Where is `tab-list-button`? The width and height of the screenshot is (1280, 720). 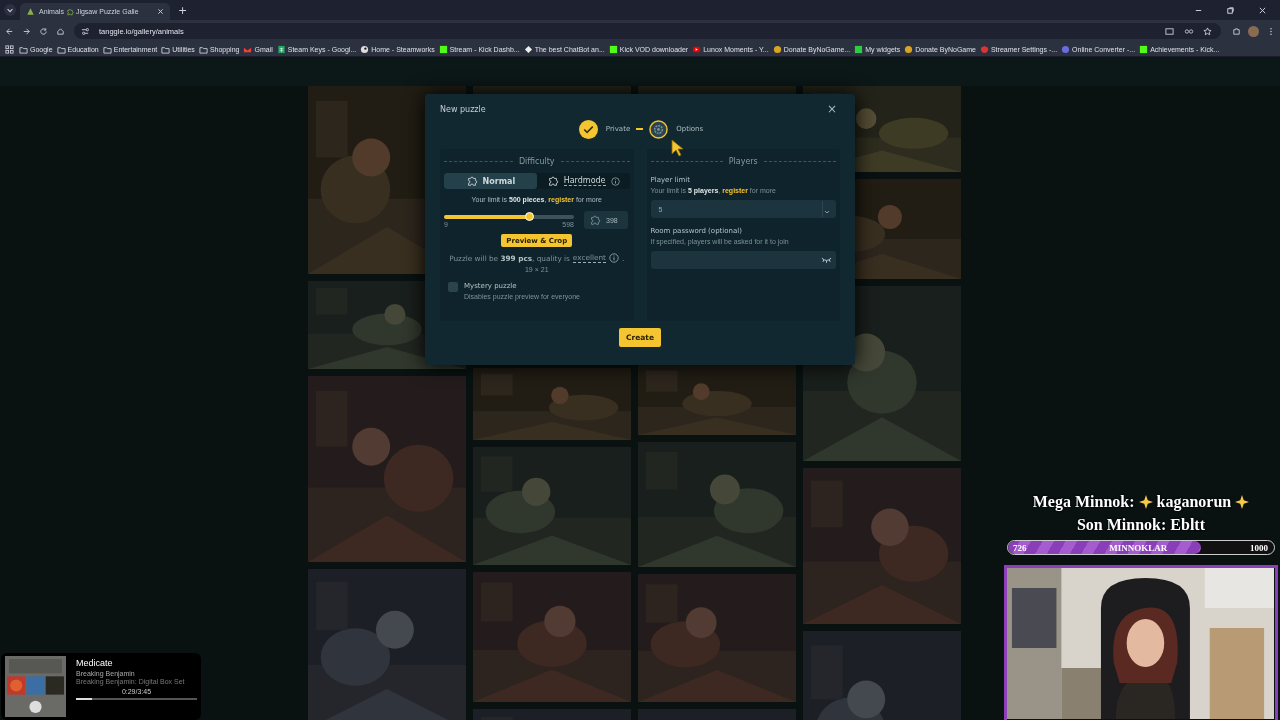 tab-list-button is located at coordinates (10, 10).